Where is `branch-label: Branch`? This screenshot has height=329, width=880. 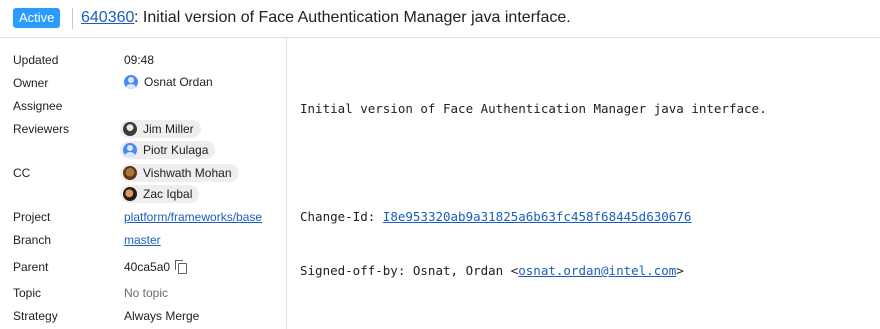 branch-label: Branch is located at coordinates (32, 240).